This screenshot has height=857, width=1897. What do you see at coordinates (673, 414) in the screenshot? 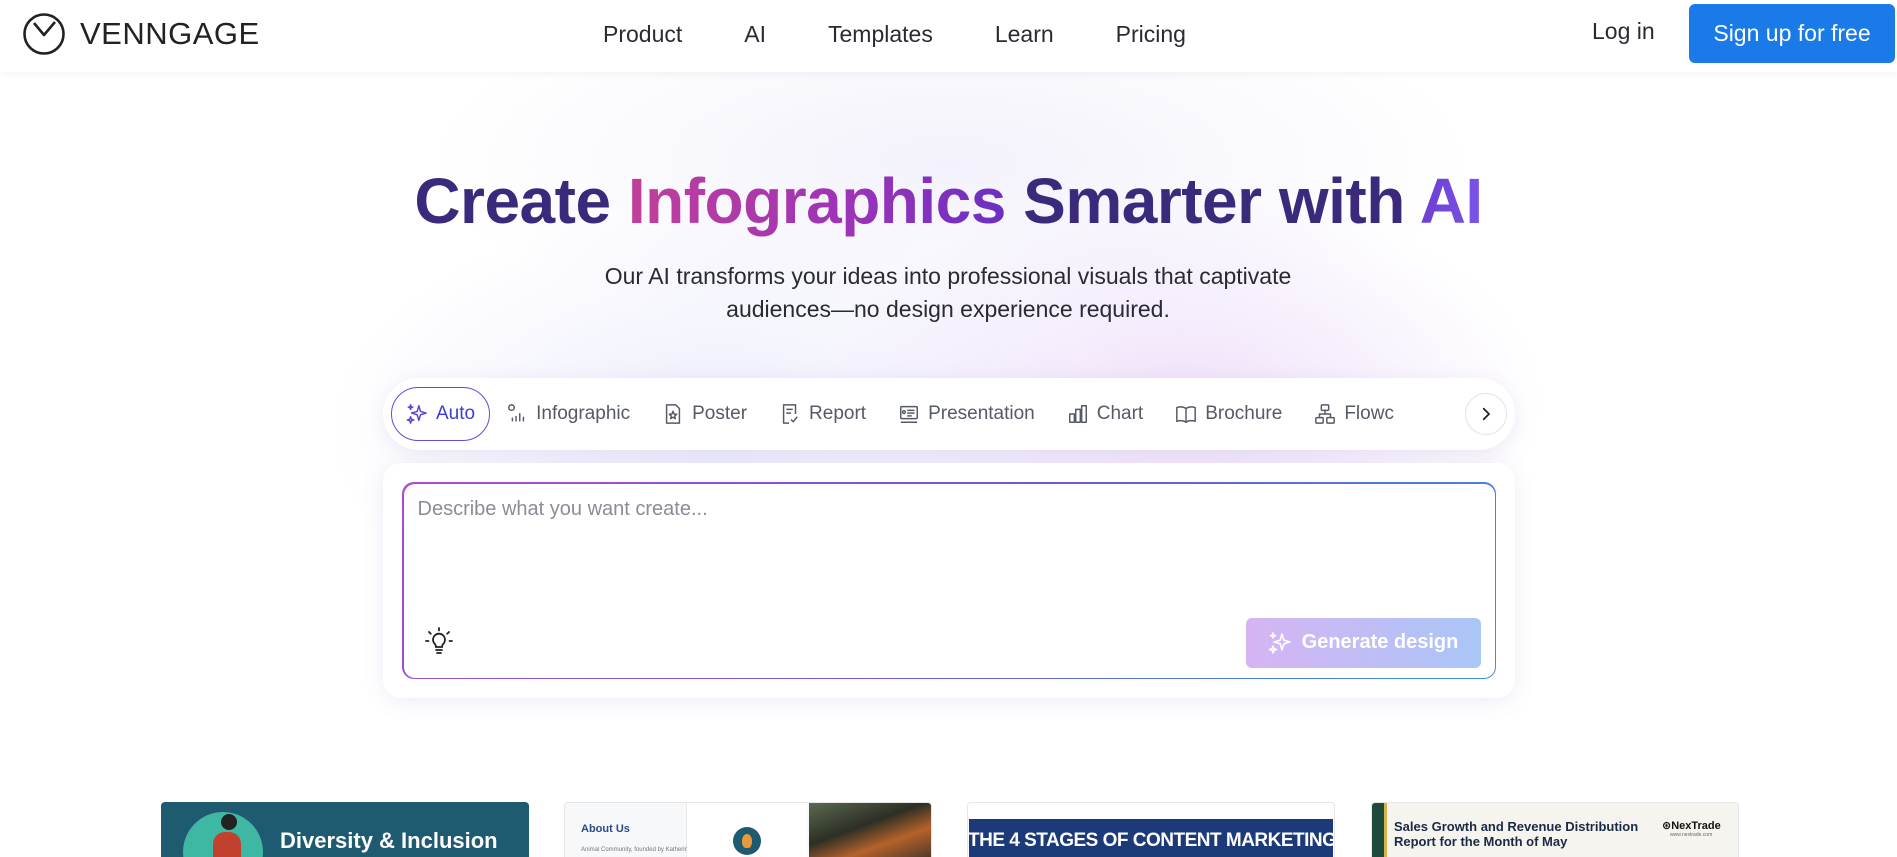
I see `poster-icon` at bounding box center [673, 414].